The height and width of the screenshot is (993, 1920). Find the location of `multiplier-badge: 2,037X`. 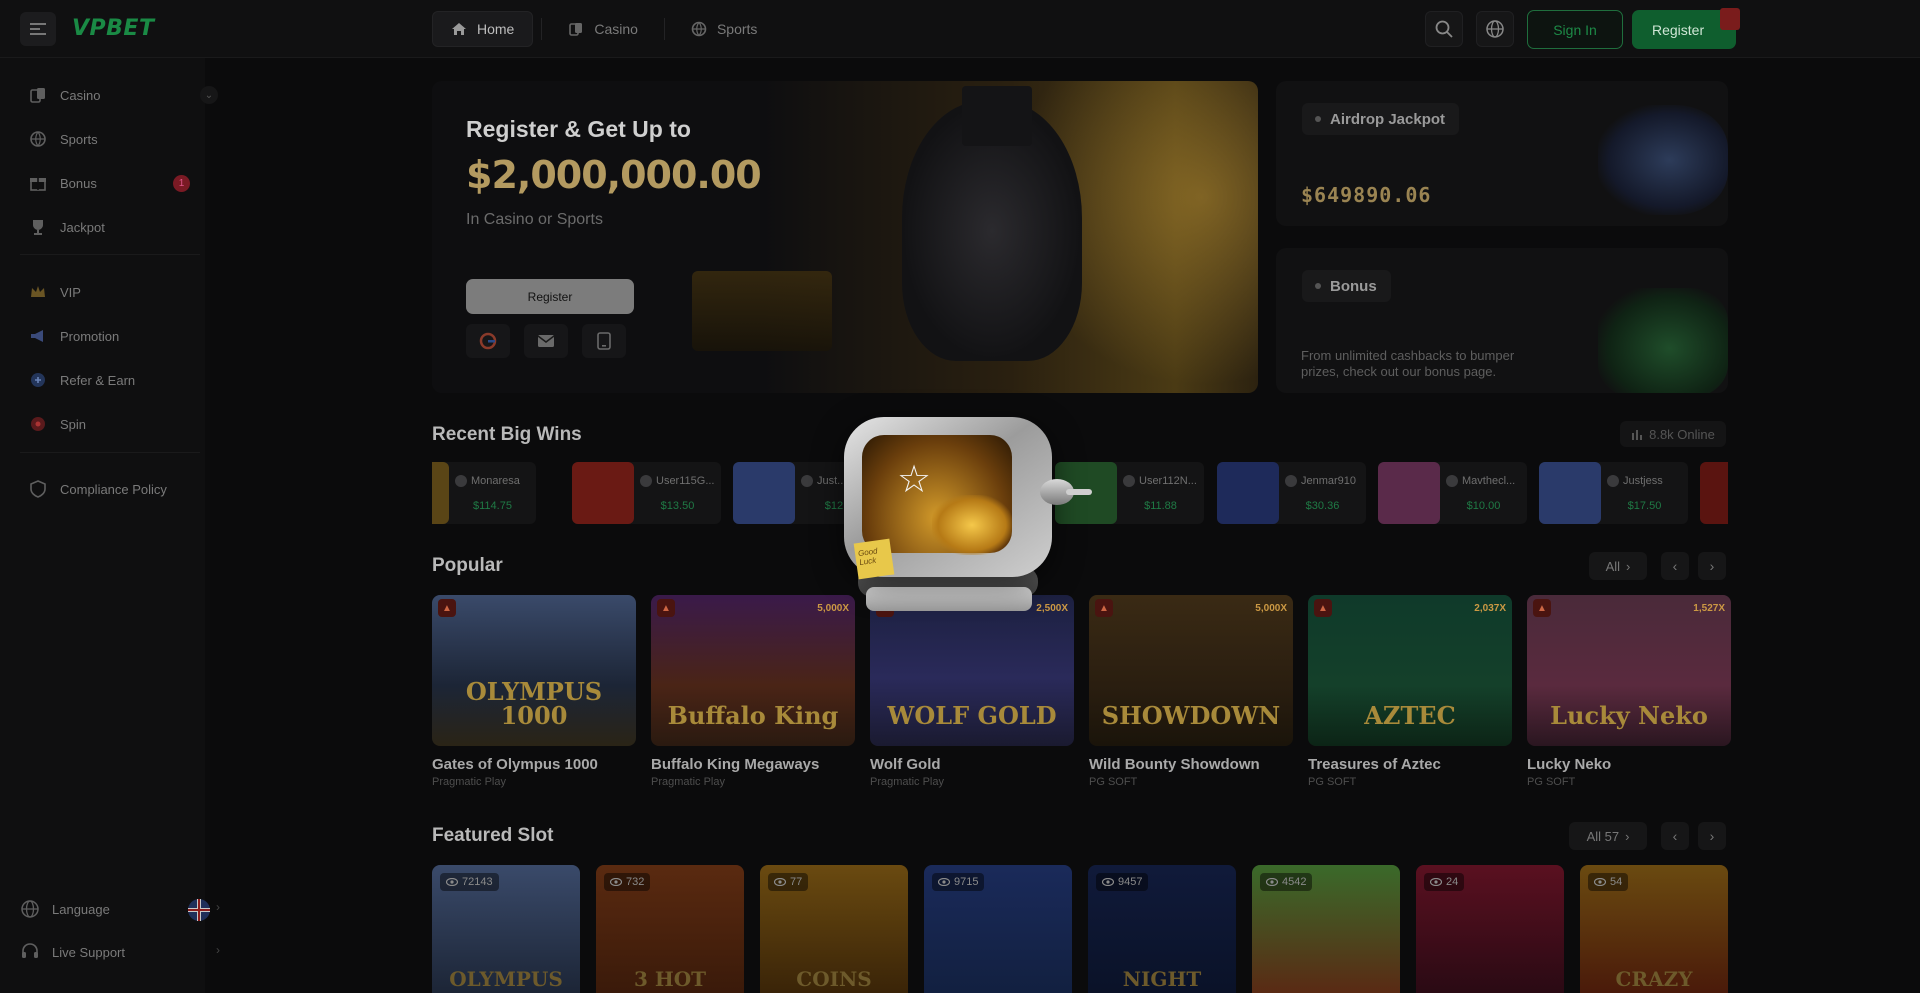

multiplier-badge: 2,037X is located at coordinates (1490, 608).